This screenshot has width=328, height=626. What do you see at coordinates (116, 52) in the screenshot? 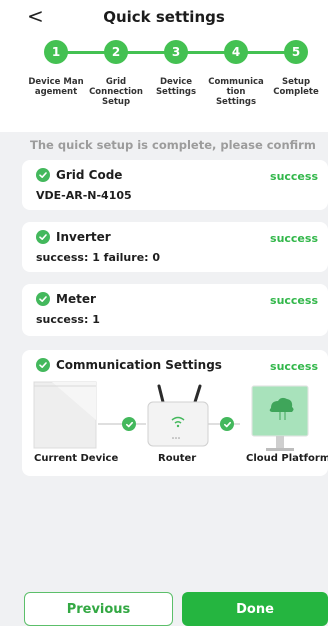
I see `step-2-circle: 2` at bounding box center [116, 52].